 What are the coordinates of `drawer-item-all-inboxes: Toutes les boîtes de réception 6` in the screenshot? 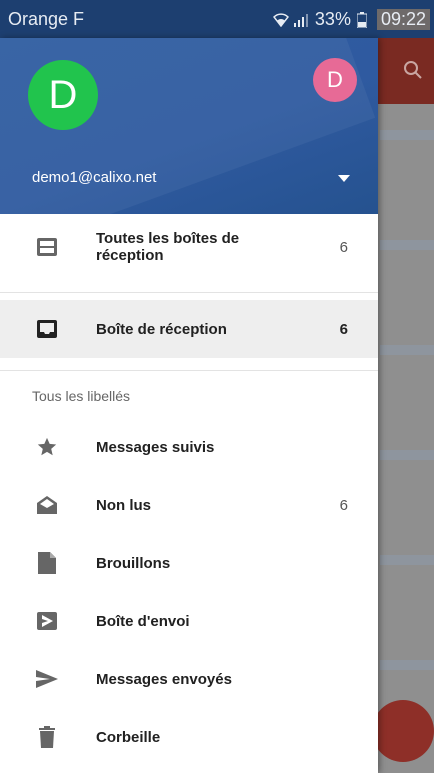 It's located at (189, 247).